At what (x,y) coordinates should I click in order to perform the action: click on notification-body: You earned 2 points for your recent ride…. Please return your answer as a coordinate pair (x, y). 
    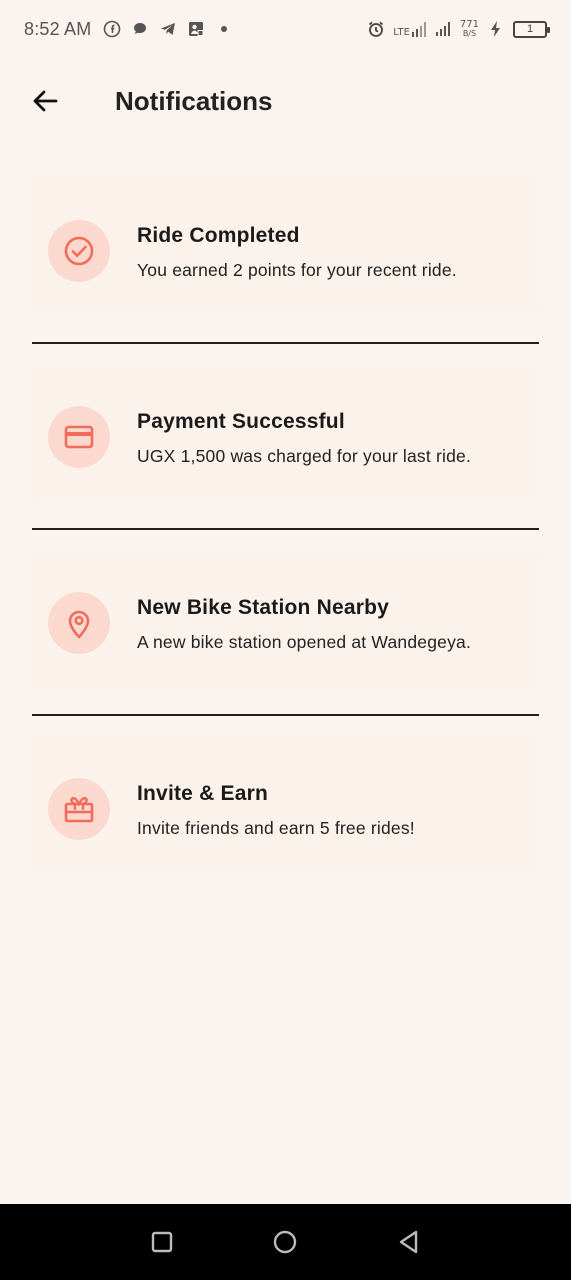
    Looking at the image, I should click on (297, 270).